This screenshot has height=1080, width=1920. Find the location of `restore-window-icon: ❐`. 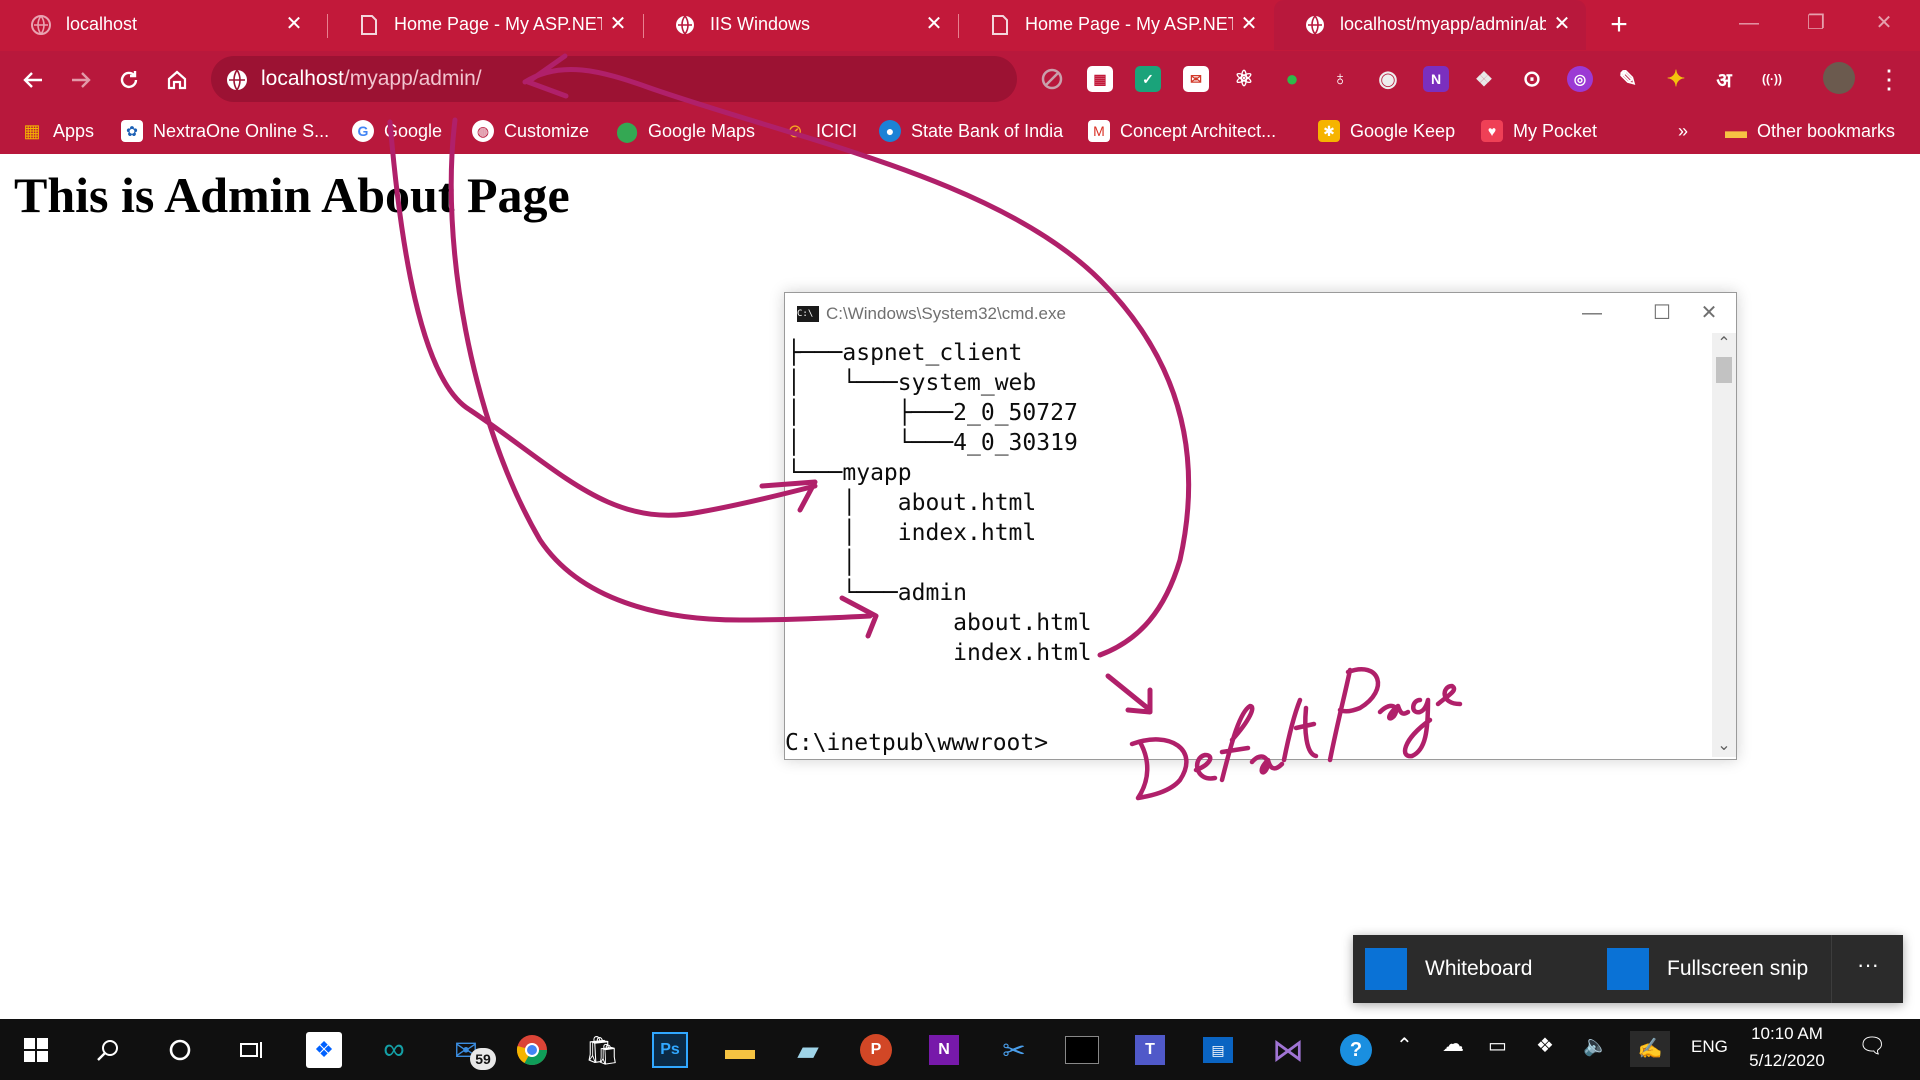

restore-window-icon: ❐ is located at coordinates (1816, 23).